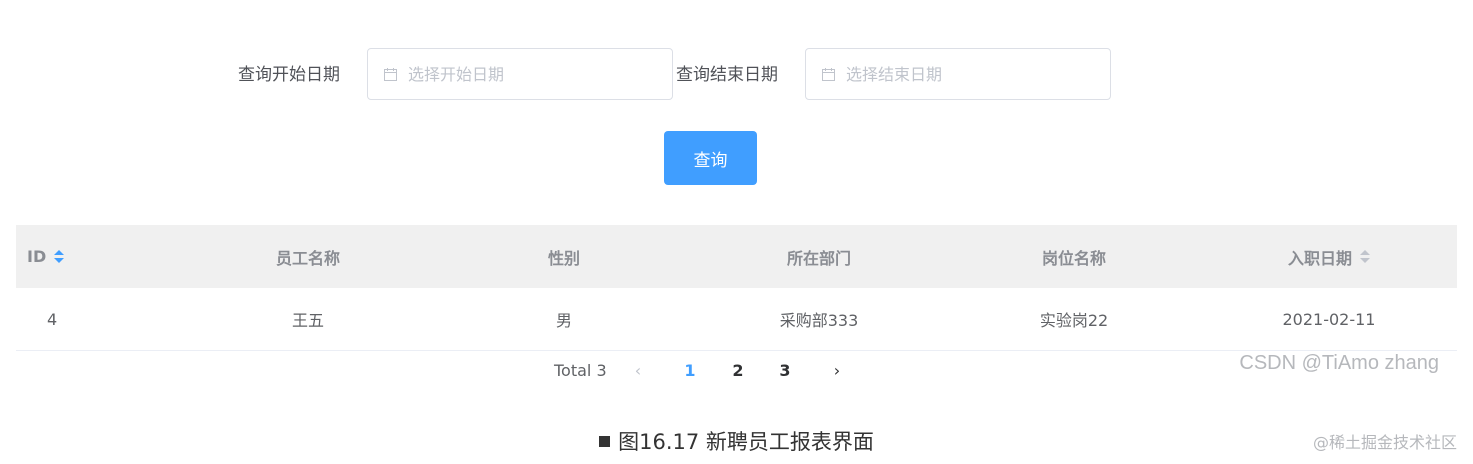  Describe the element at coordinates (736, 319) in the screenshot. I see `table-row: 4 王五 男 采购部333 实验岗22 2021-02-11` at that location.